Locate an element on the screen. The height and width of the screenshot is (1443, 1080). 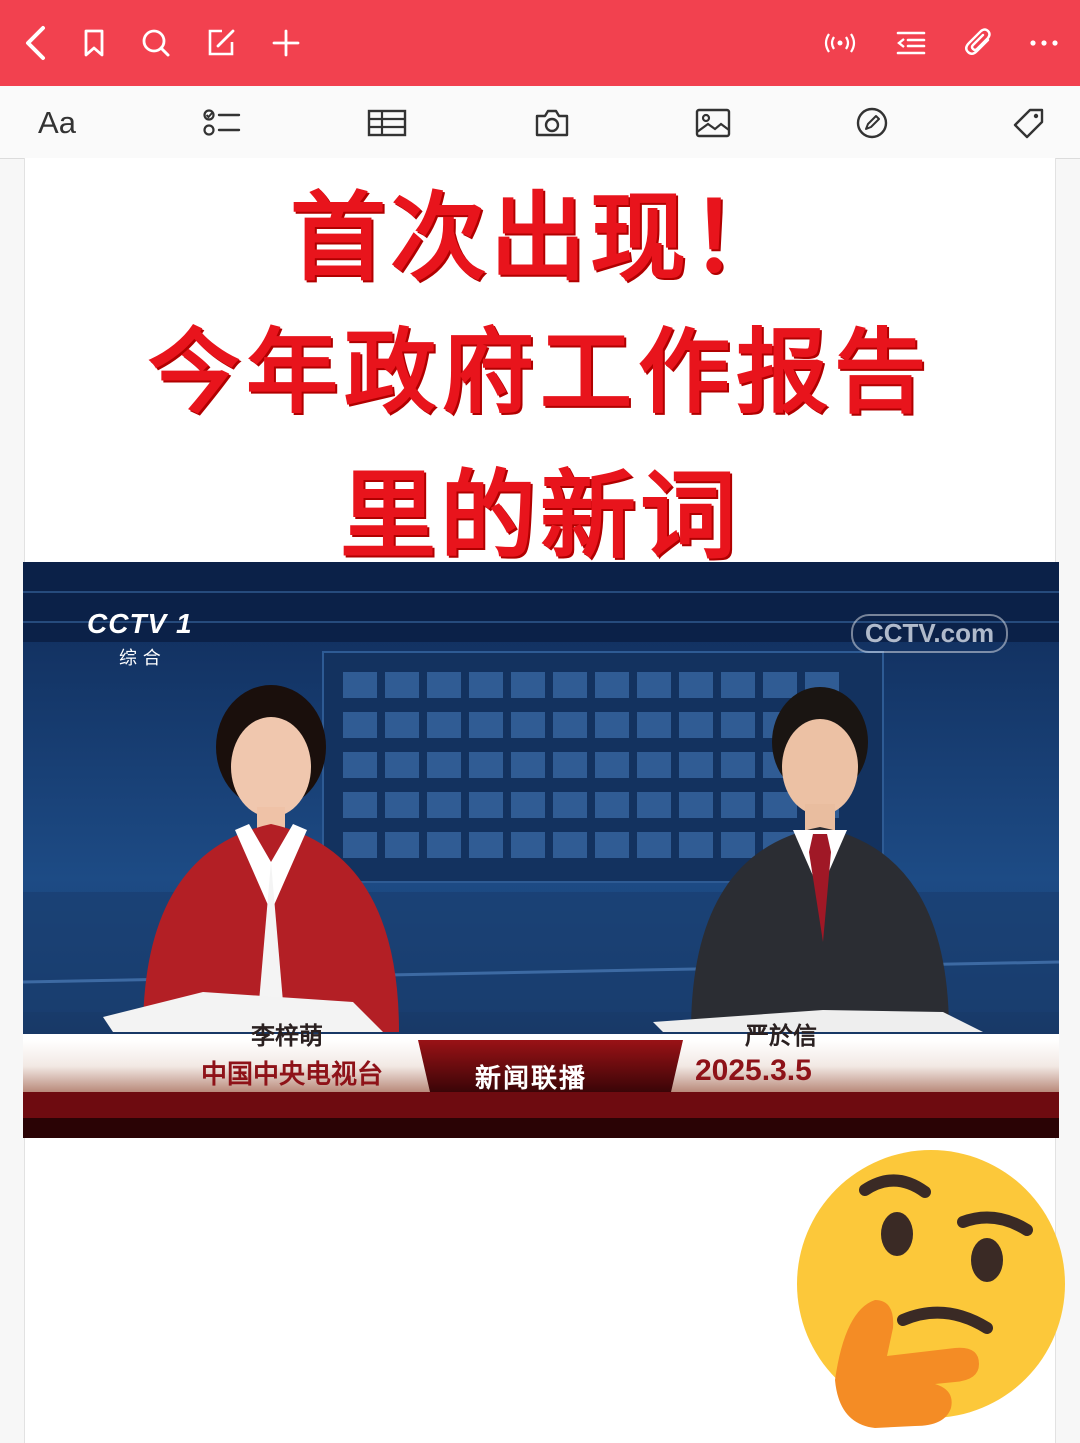
attachment-icon is located at coordinates (979, 43).